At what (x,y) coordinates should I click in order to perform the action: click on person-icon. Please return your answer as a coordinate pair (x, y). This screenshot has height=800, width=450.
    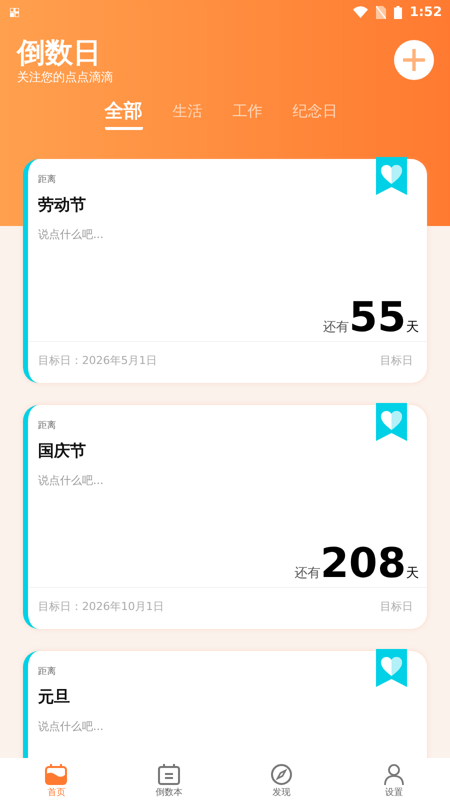
    Looking at the image, I should click on (394, 774).